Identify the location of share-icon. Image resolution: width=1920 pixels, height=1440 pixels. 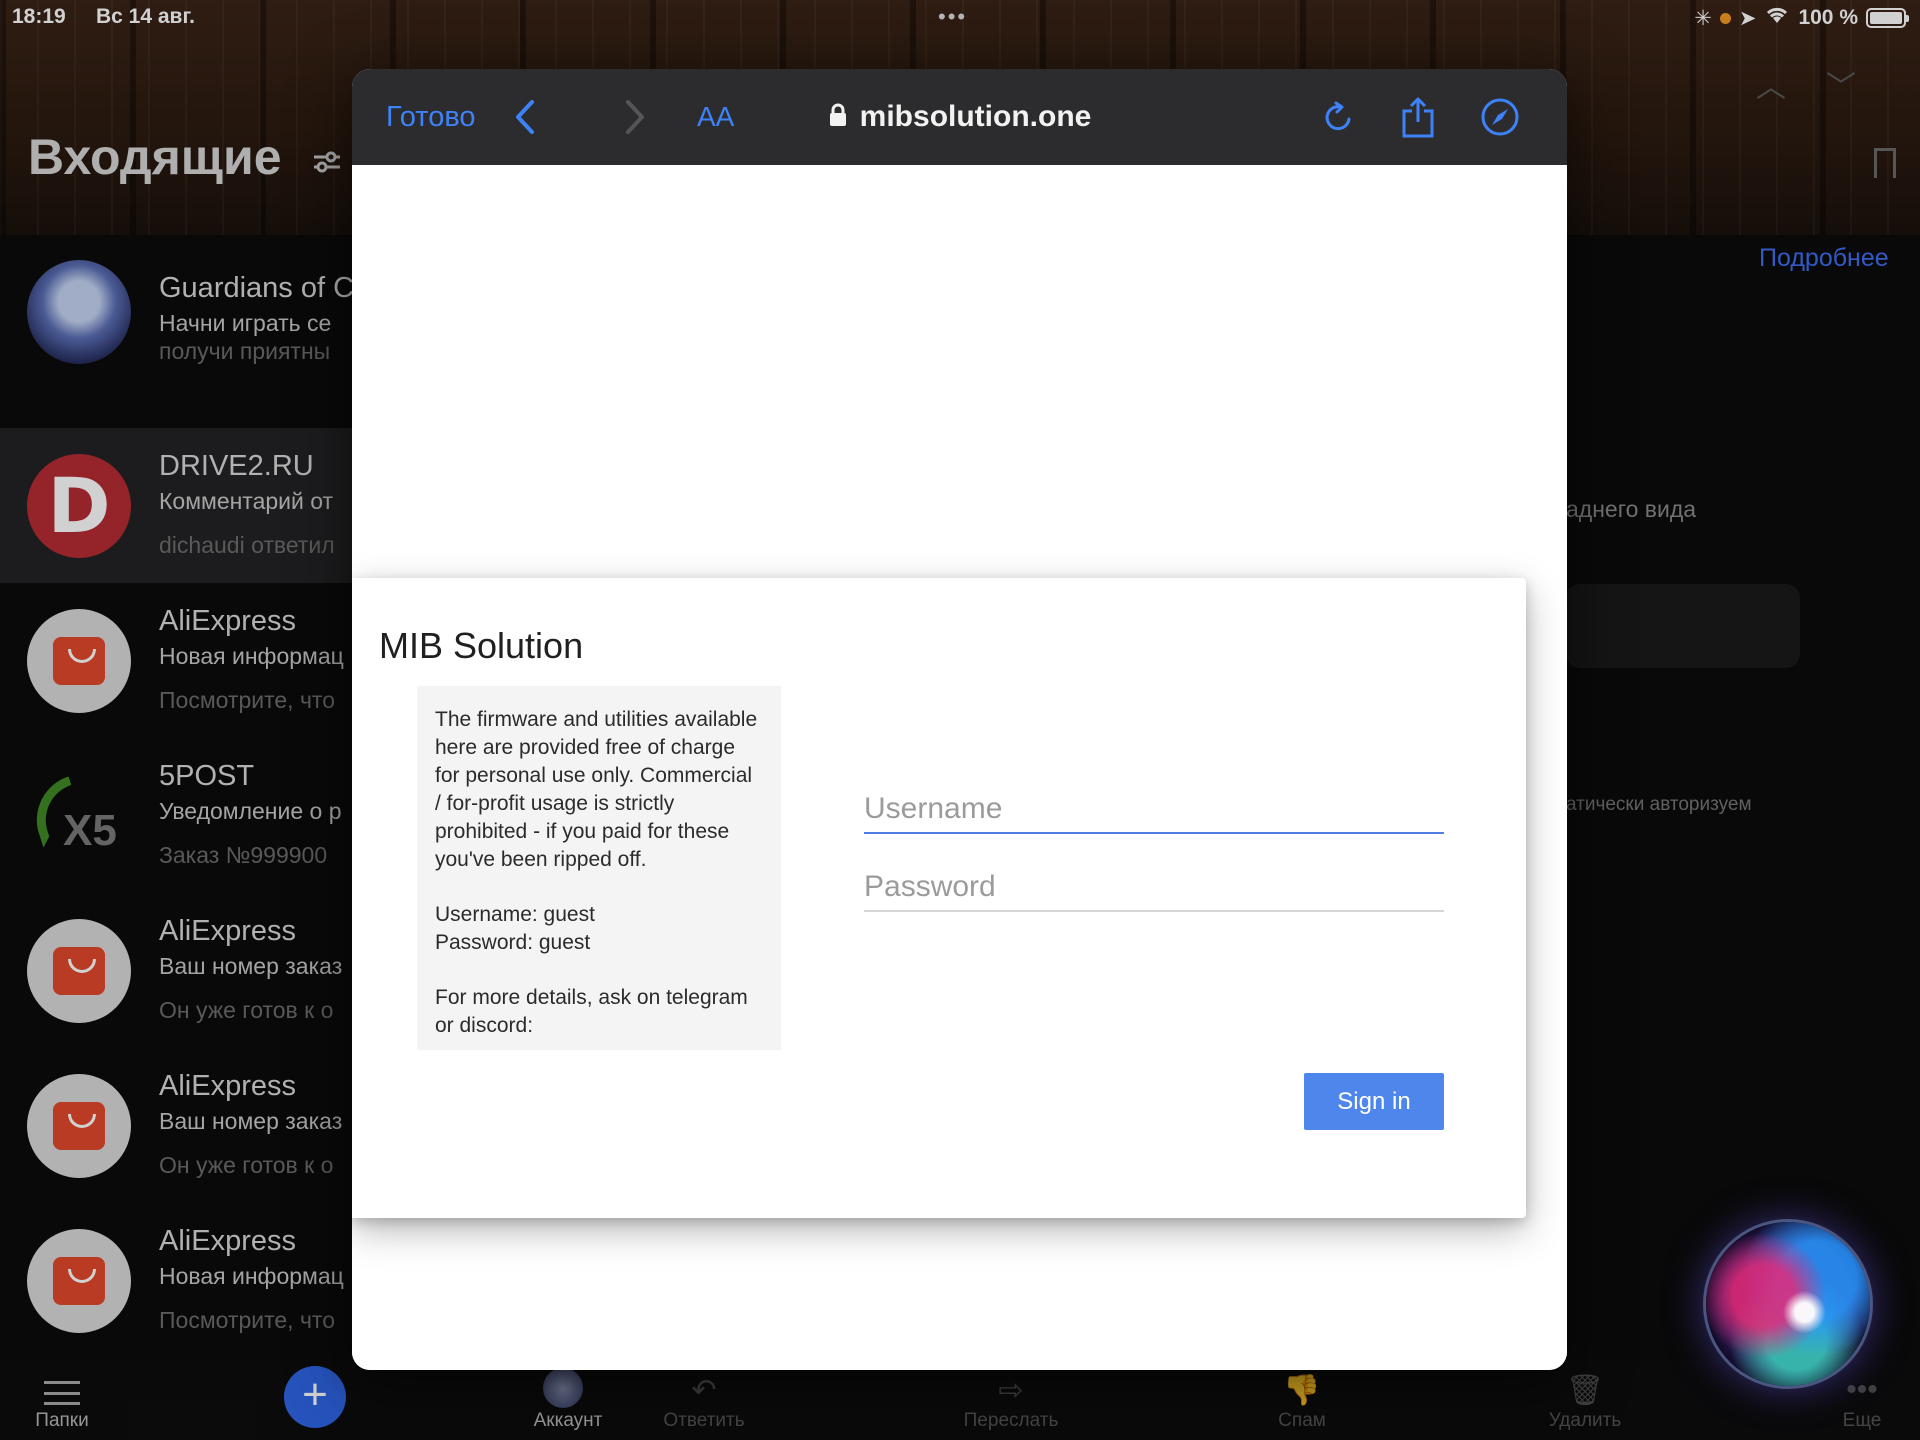
(1418, 117).